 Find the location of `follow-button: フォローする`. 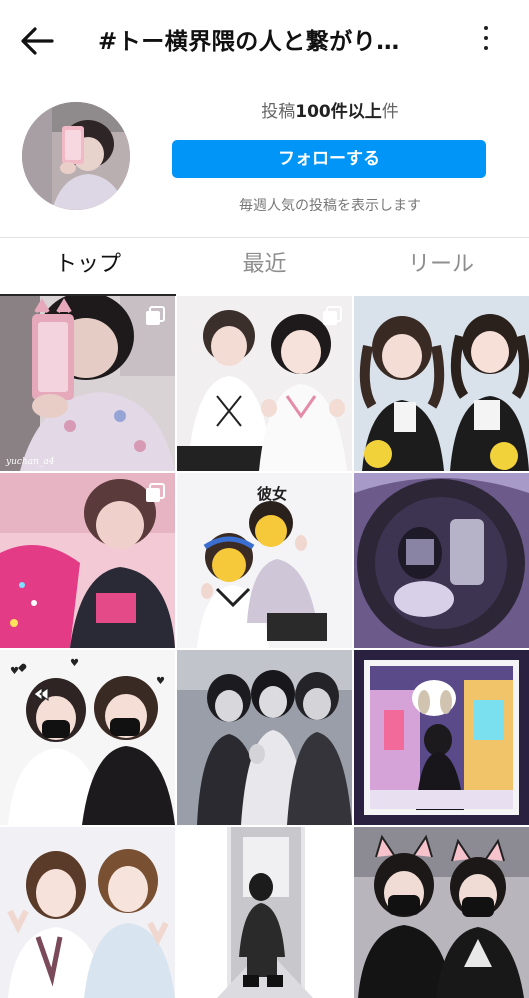

follow-button: フォローする is located at coordinates (329, 159).